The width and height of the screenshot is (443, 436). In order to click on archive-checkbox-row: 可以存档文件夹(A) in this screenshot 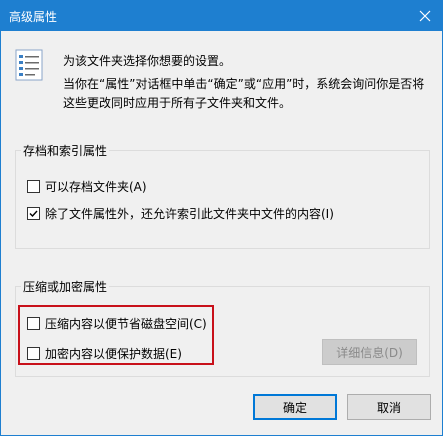, I will do `click(87, 186)`.